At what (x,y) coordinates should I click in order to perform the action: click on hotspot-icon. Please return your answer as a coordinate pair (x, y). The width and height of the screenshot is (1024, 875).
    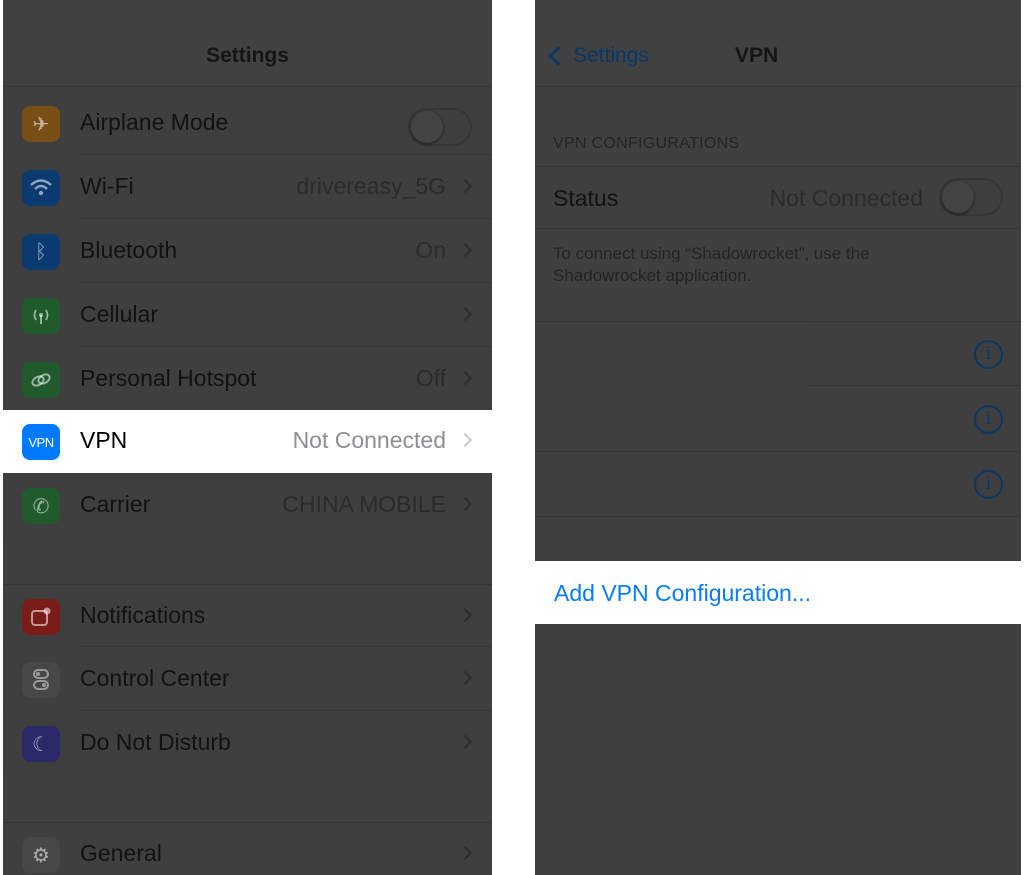
    Looking at the image, I should click on (41, 380).